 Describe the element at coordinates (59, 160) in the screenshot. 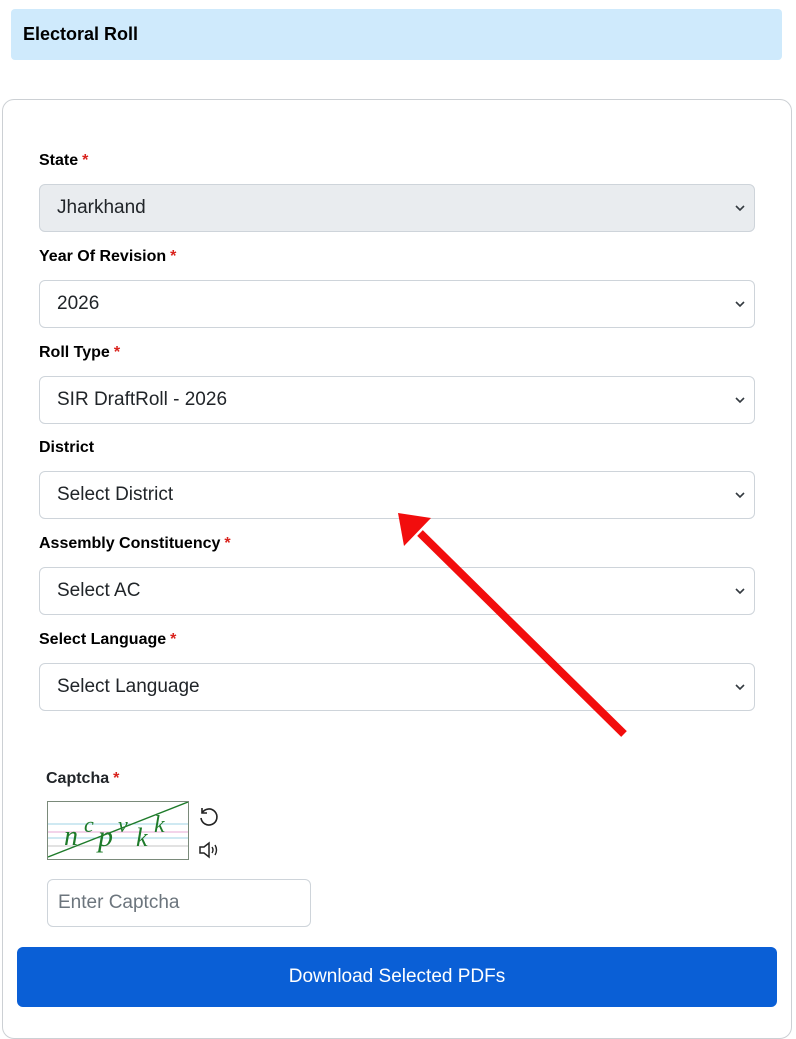

I see `state-label-text: State` at that location.